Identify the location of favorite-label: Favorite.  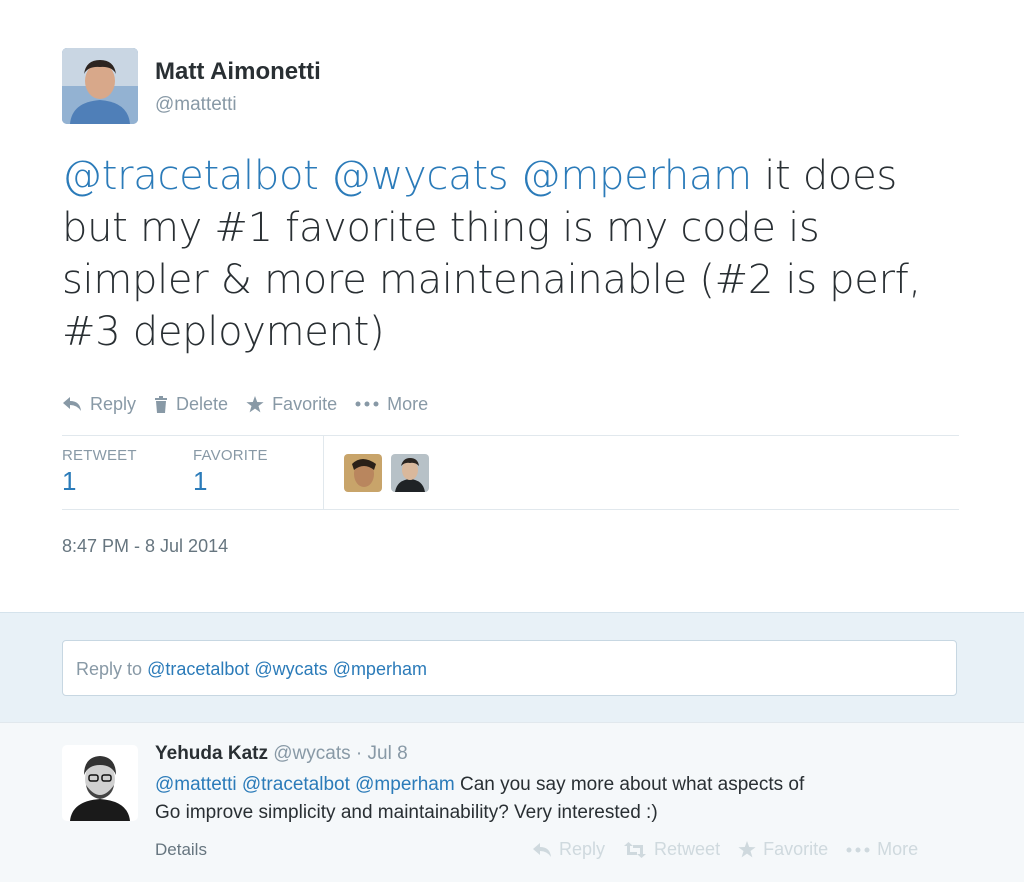
(305, 403).